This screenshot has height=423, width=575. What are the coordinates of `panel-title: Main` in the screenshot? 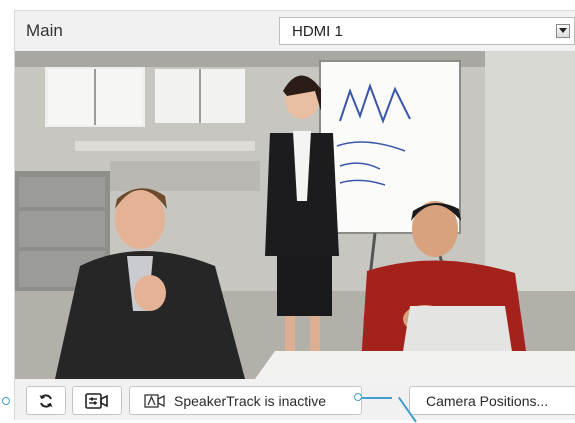 It's located at (44, 30).